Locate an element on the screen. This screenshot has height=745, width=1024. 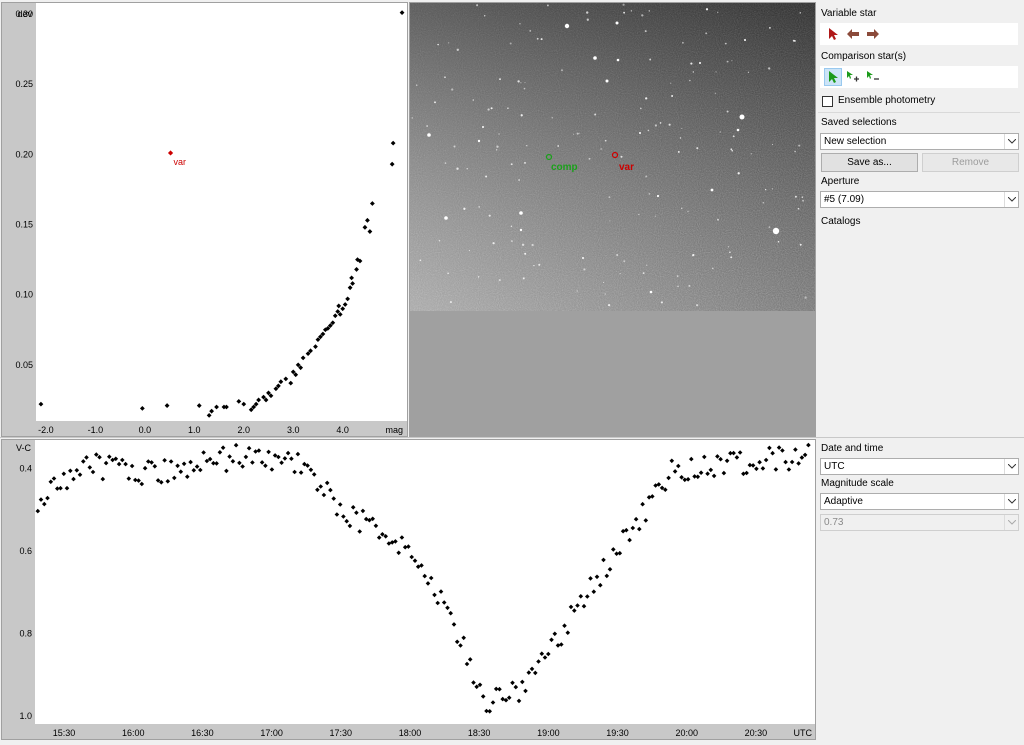
date-time-dropdown: UTC is located at coordinates (919, 466).